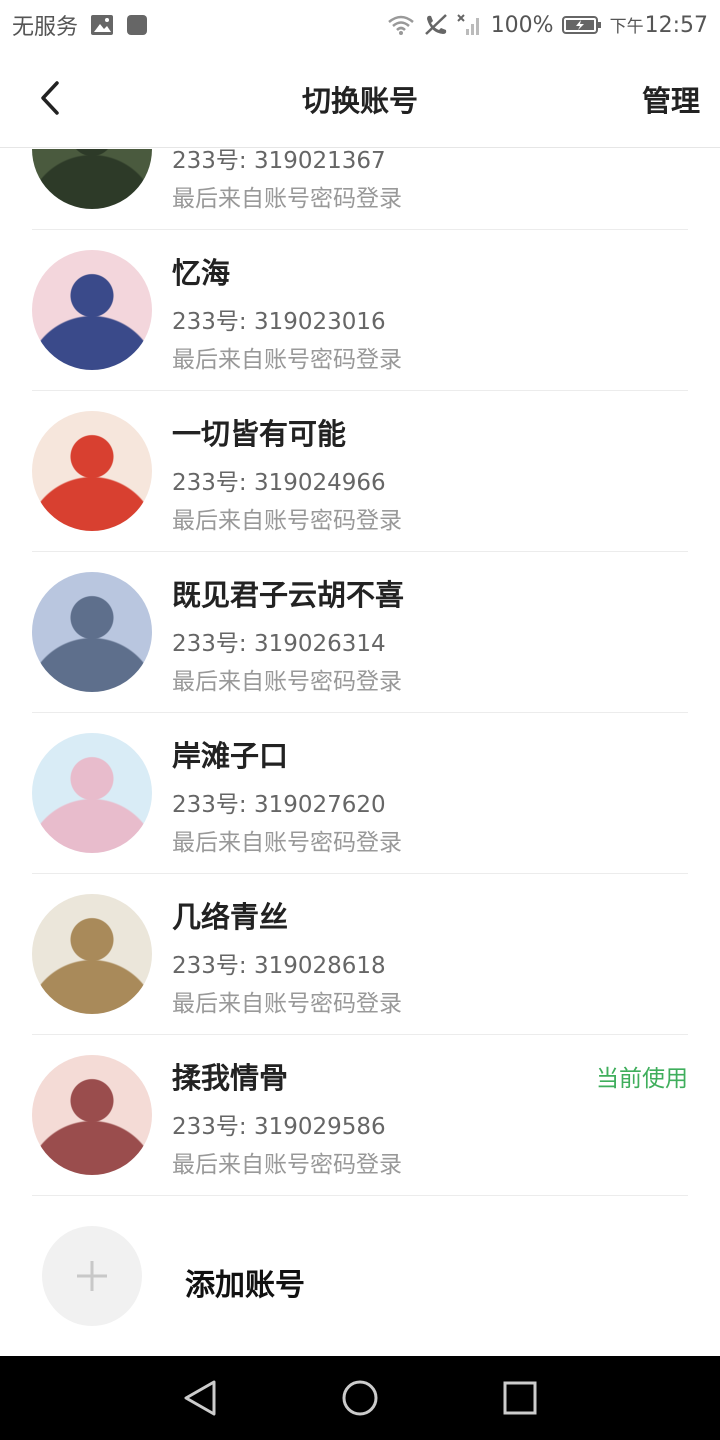  I want to click on nav-back-button, so click(200, 1398).